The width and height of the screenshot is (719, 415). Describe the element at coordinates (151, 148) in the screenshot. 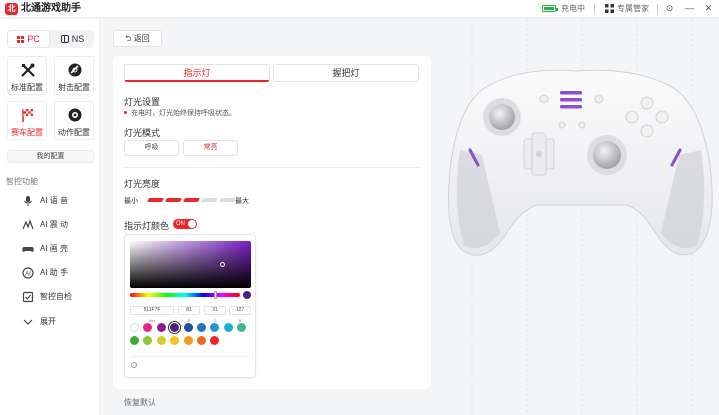

I see `mode-breathing-button: 呼吸` at that location.